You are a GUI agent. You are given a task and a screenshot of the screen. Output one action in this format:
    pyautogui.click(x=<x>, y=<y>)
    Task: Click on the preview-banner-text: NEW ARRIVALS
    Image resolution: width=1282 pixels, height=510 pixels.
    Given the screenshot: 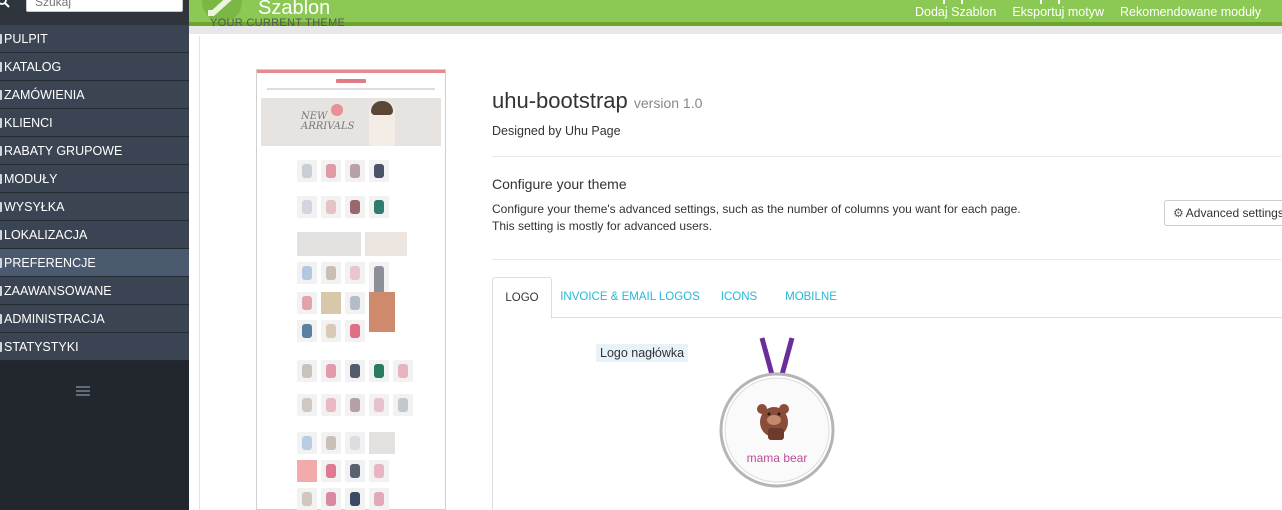 What is the action you would take?
    pyautogui.click(x=328, y=121)
    